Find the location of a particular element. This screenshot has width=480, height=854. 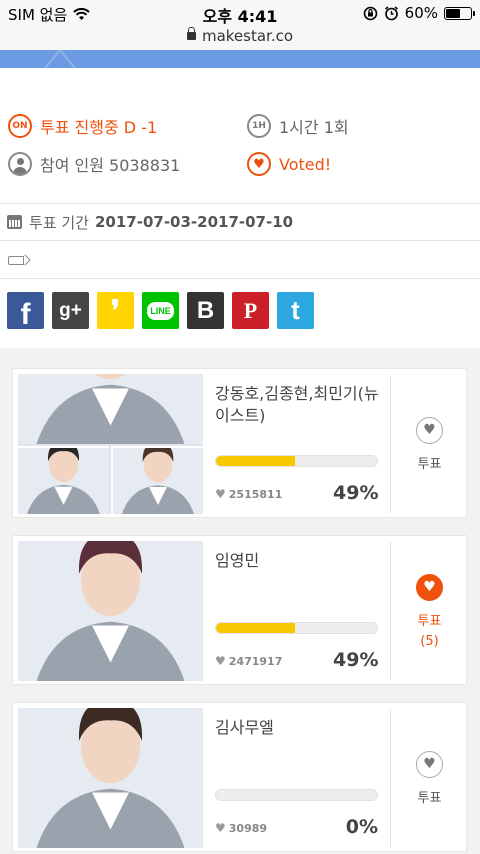

line-icon: LINE is located at coordinates (160, 310).